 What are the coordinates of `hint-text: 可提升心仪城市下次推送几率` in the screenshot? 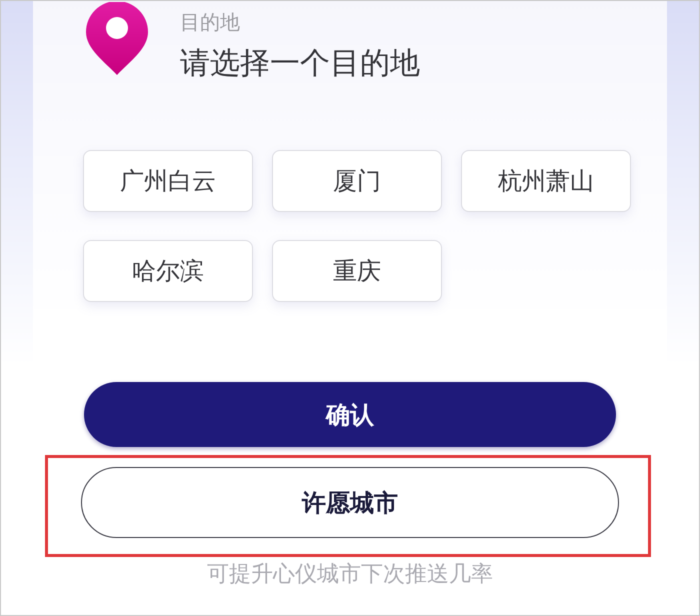 It's located at (350, 575).